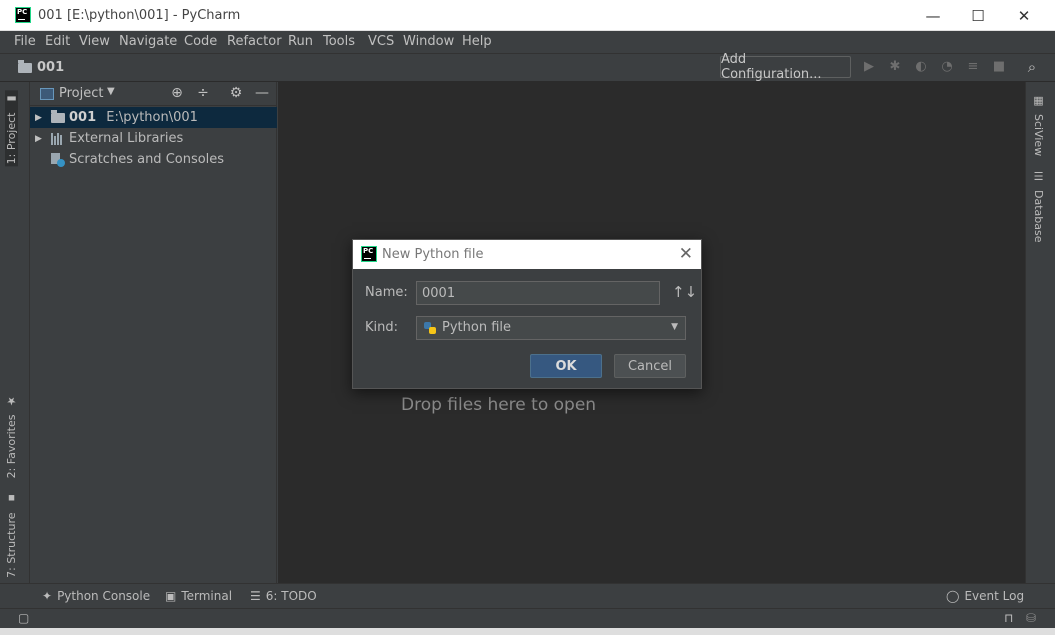 This screenshot has width=1055, height=635. I want to click on breadcrumb: 001, so click(41, 67).